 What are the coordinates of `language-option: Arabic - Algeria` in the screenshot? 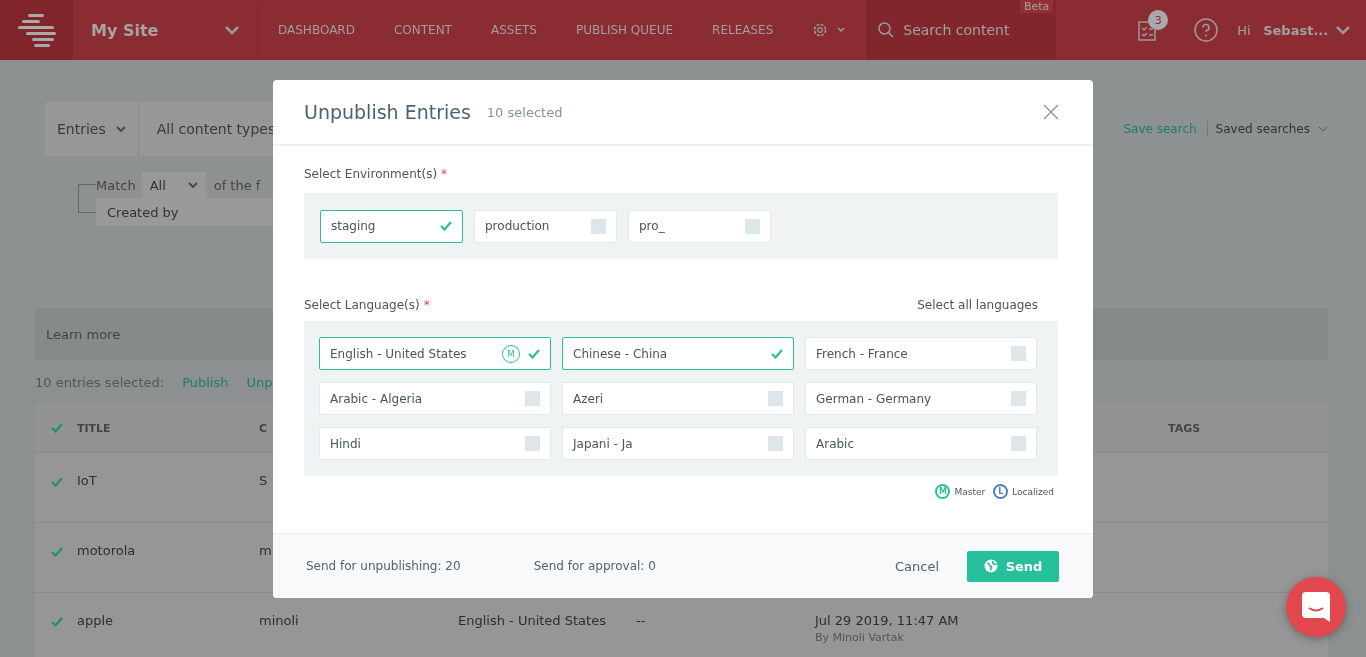 It's located at (435, 398).